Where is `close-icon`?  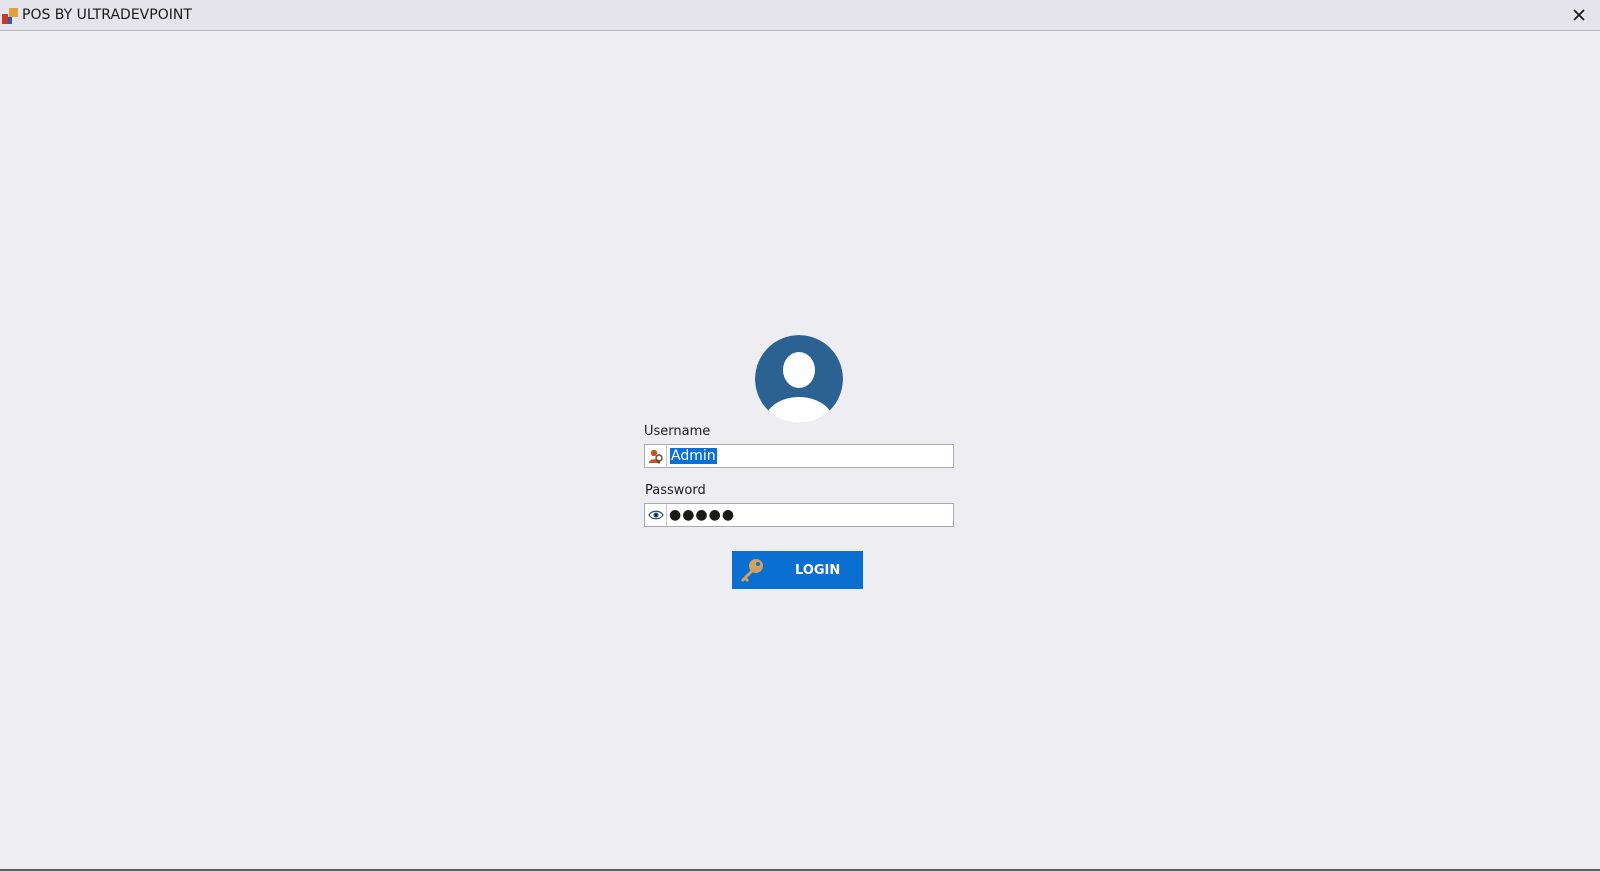 close-icon is located at coordinates (1579, 15).